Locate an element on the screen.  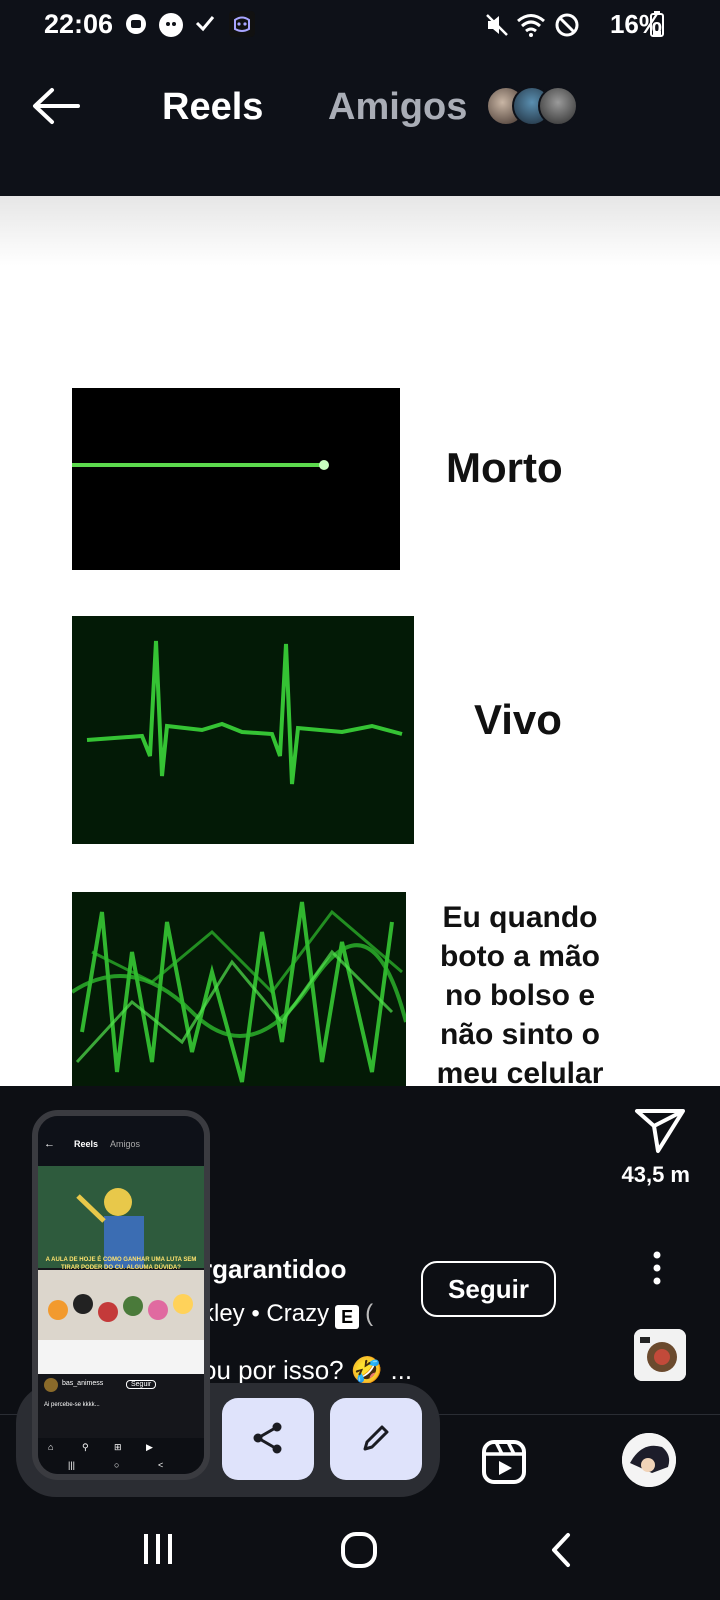
thumb-username: bas_animess is located at coordinates (83, 1383).